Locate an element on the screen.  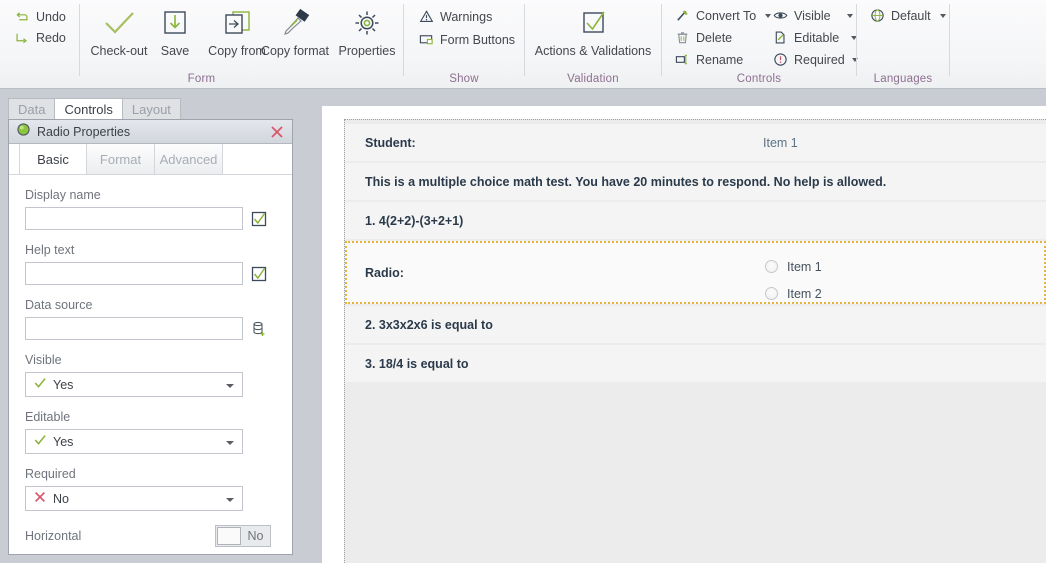
required-select-value: No is located at coordinates (61, 498).